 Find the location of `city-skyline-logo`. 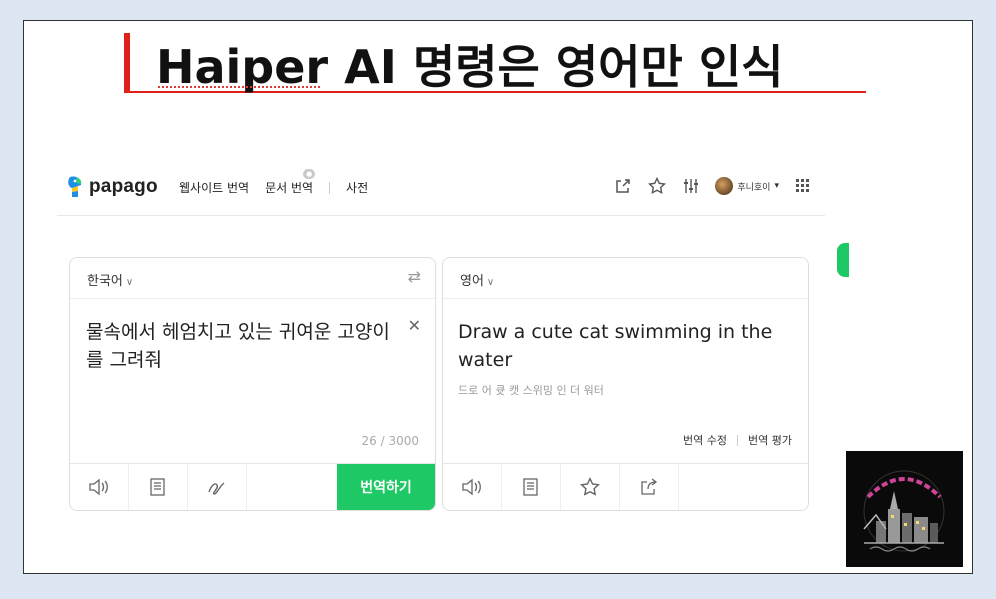

city-skyline-logo is located at coordinates (904, 511).